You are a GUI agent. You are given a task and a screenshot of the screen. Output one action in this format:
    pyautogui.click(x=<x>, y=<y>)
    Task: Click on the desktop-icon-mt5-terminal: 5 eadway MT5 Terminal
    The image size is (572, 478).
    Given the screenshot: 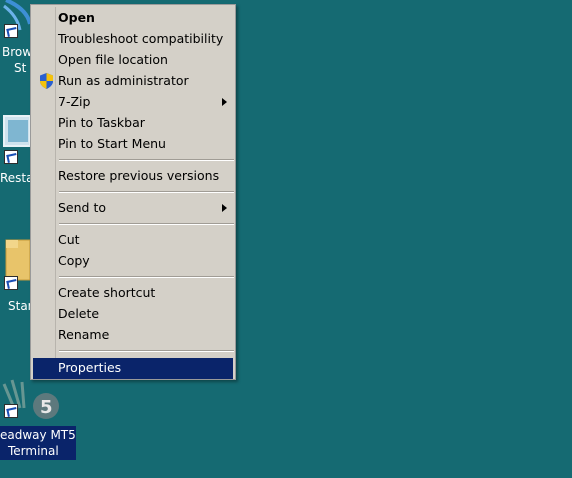 What is the action you would take?
    pyautogui.click(x=38, y=418)
    